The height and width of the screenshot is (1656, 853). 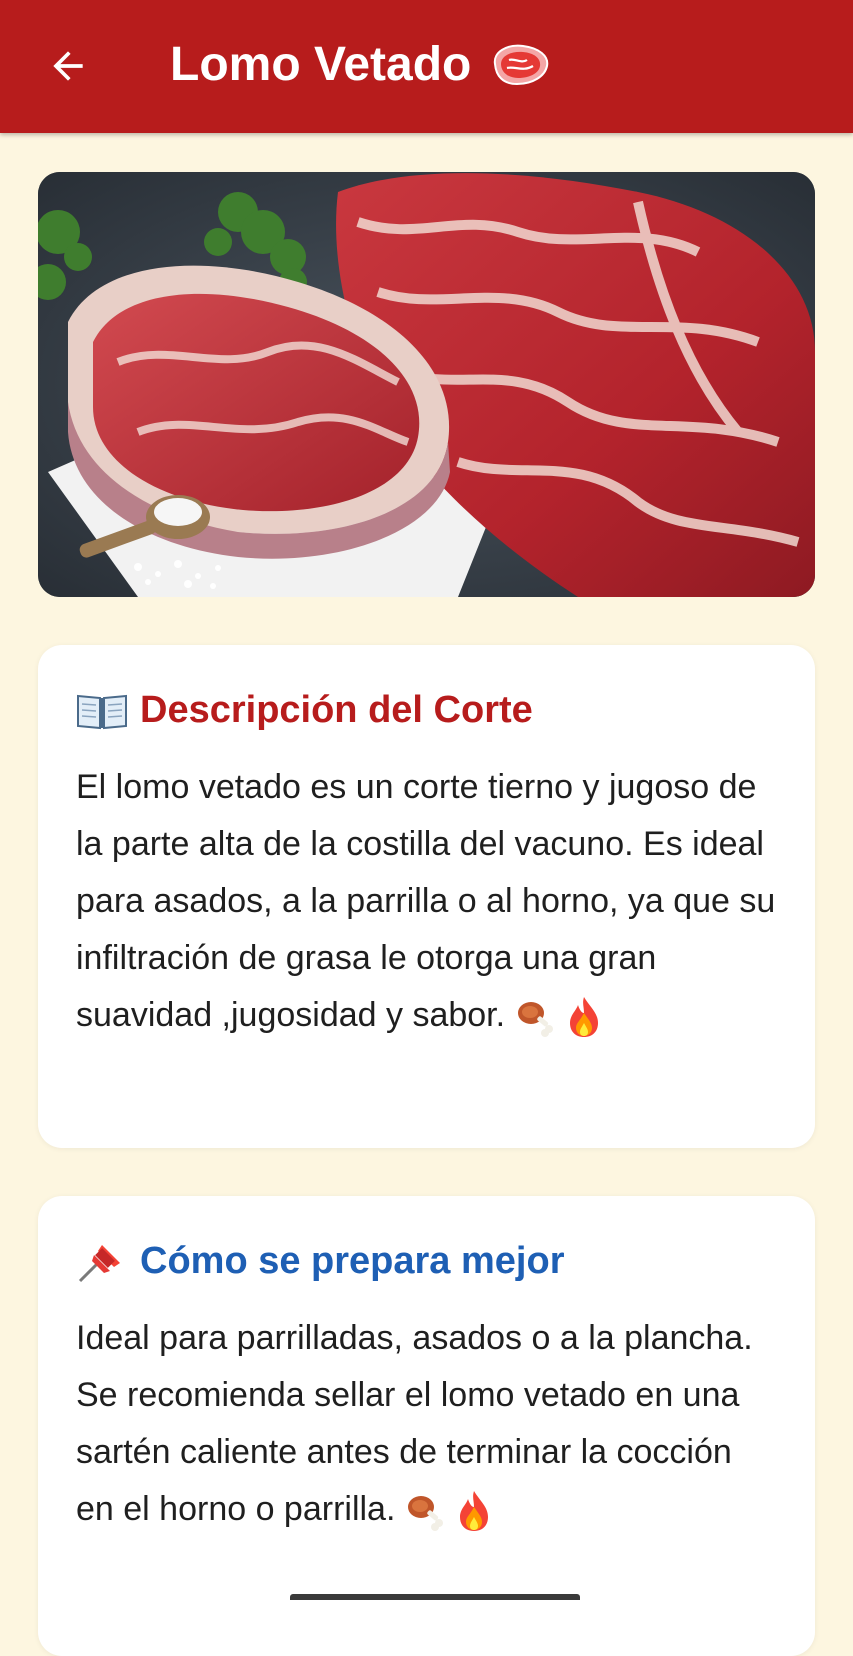 I want to click on description-title-row: Descripción del Corte, so click(x=426, y=710).